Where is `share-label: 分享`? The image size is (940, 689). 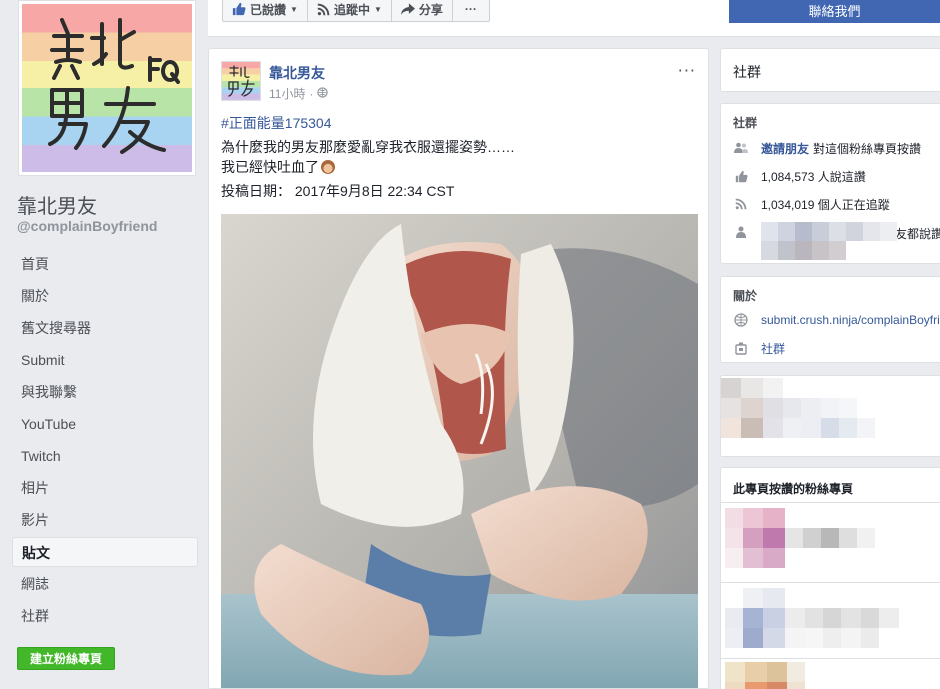 share-label: 分享 is located at coordinates (430, 9).